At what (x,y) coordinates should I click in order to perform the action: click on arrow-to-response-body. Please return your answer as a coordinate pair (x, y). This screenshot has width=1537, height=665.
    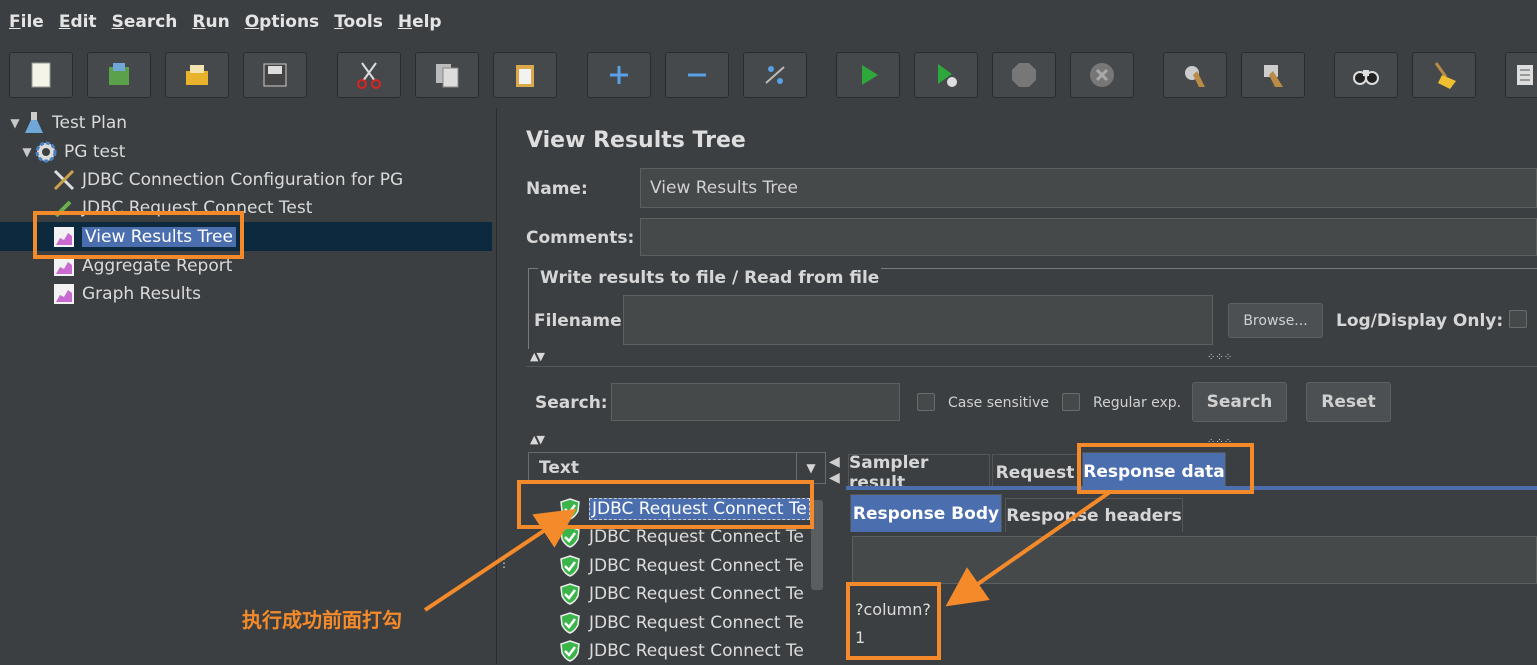
    Looking at the image, I should click on (1028, 548).